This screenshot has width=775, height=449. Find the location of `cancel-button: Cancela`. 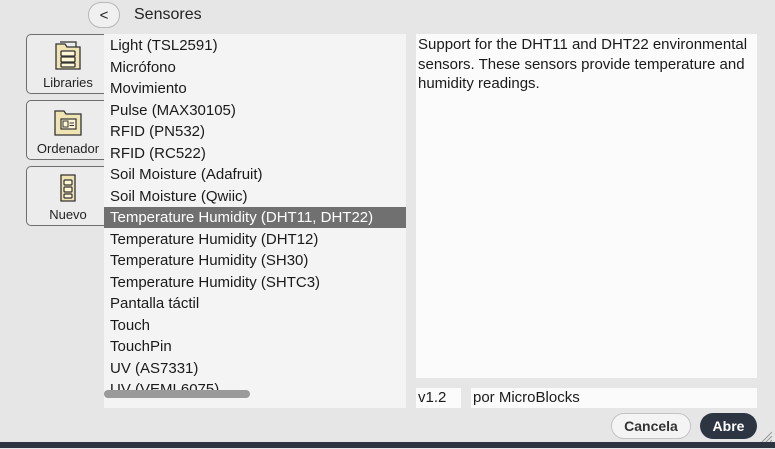

cancel-button: Cancela is located at coordinates (651, 426).